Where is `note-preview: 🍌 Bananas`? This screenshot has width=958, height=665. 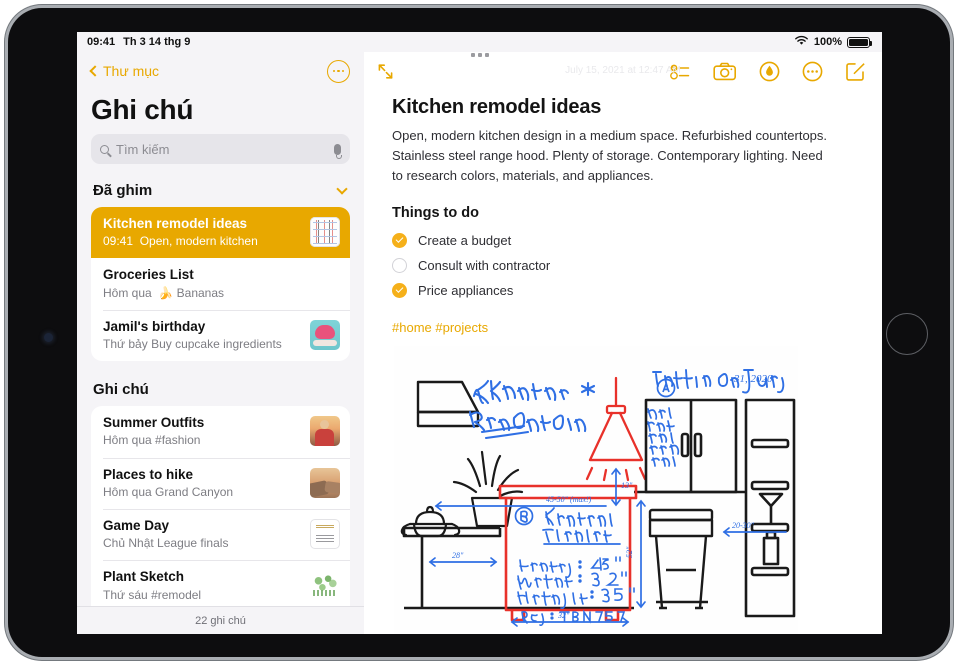
note-preview: 🍌 Bananas is located at coordinates (191, 292).